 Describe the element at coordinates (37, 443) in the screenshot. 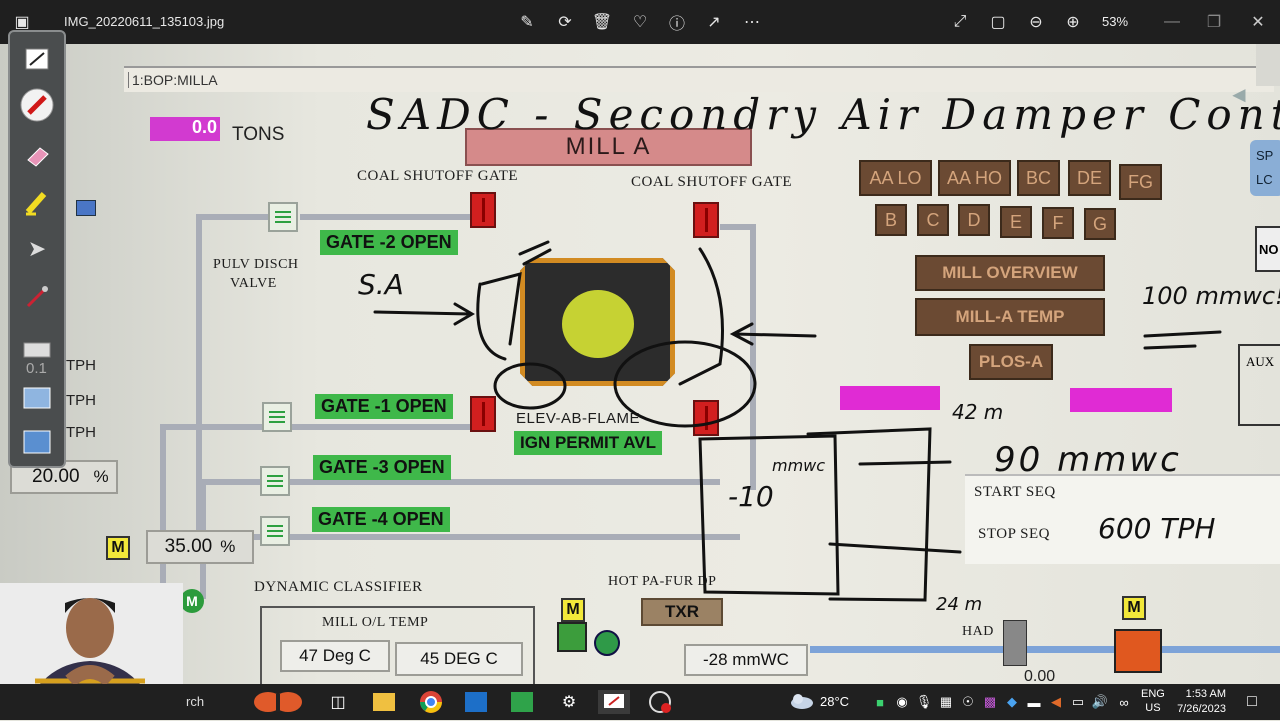

I see `whiteboard-icon` at that location.